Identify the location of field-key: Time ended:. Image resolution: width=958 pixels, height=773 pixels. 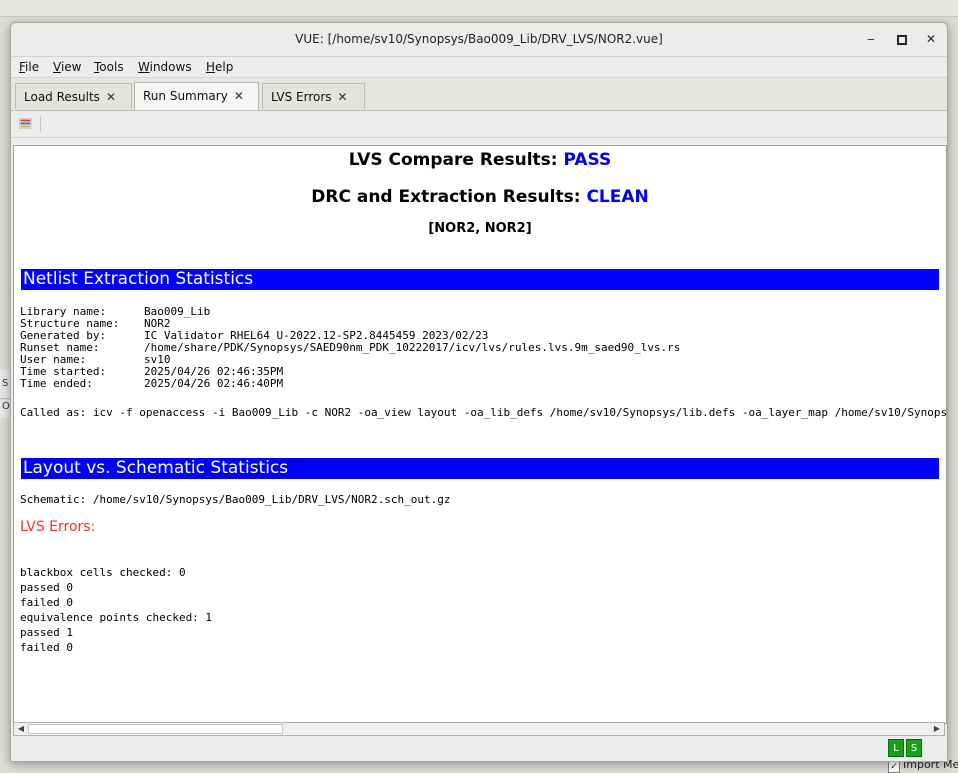
(56, 383).